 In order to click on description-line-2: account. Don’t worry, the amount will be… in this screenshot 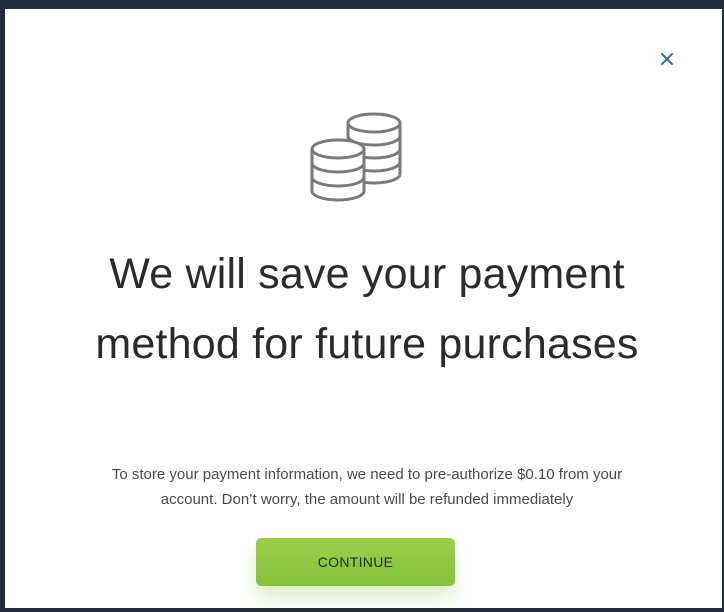, I will do `click(367, 499)`.